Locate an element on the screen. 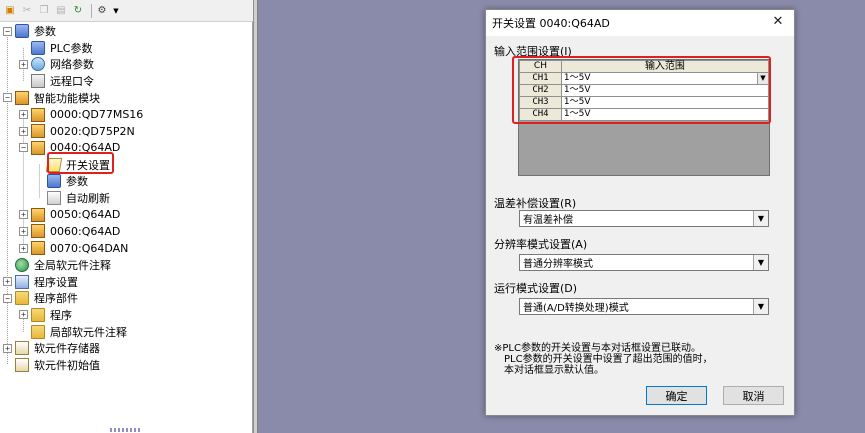  note-line: PLC参数的开关设置中设置了超出范围的值时， is located at coordinates (608, 359).